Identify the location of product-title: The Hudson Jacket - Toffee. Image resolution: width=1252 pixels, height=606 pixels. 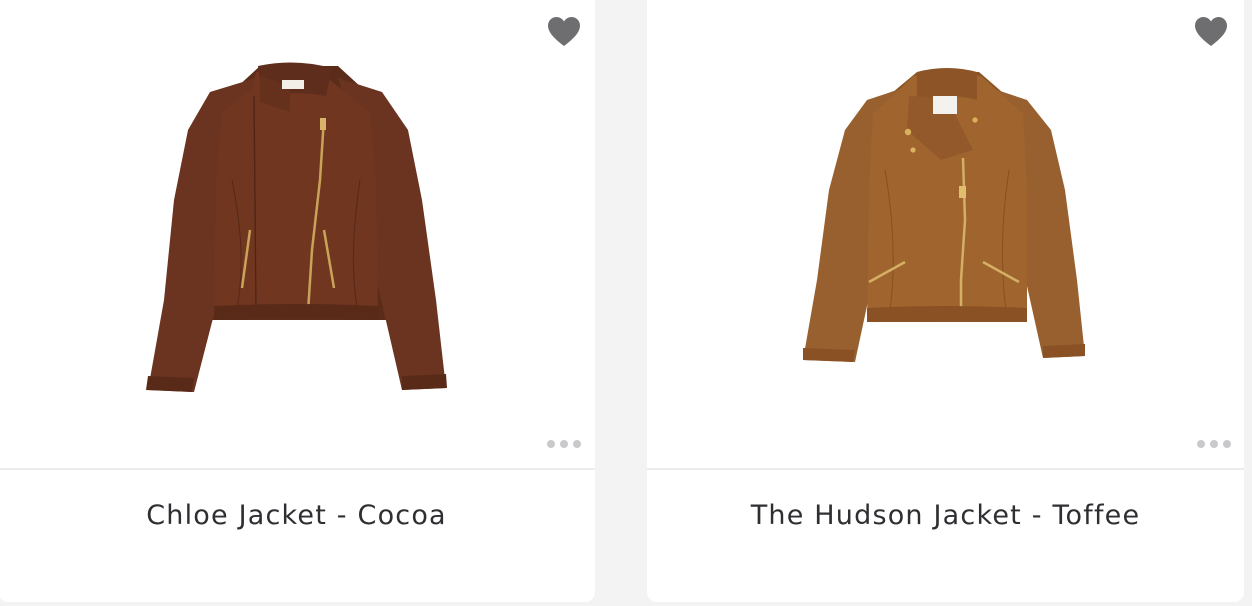
(945, 515).